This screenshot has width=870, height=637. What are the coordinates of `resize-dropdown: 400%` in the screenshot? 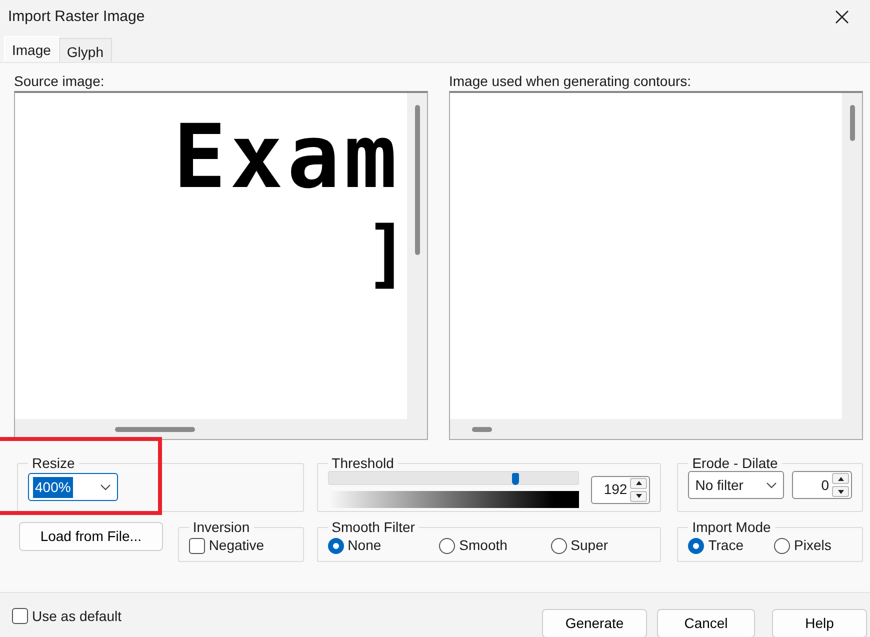 It's located at (73, 487).